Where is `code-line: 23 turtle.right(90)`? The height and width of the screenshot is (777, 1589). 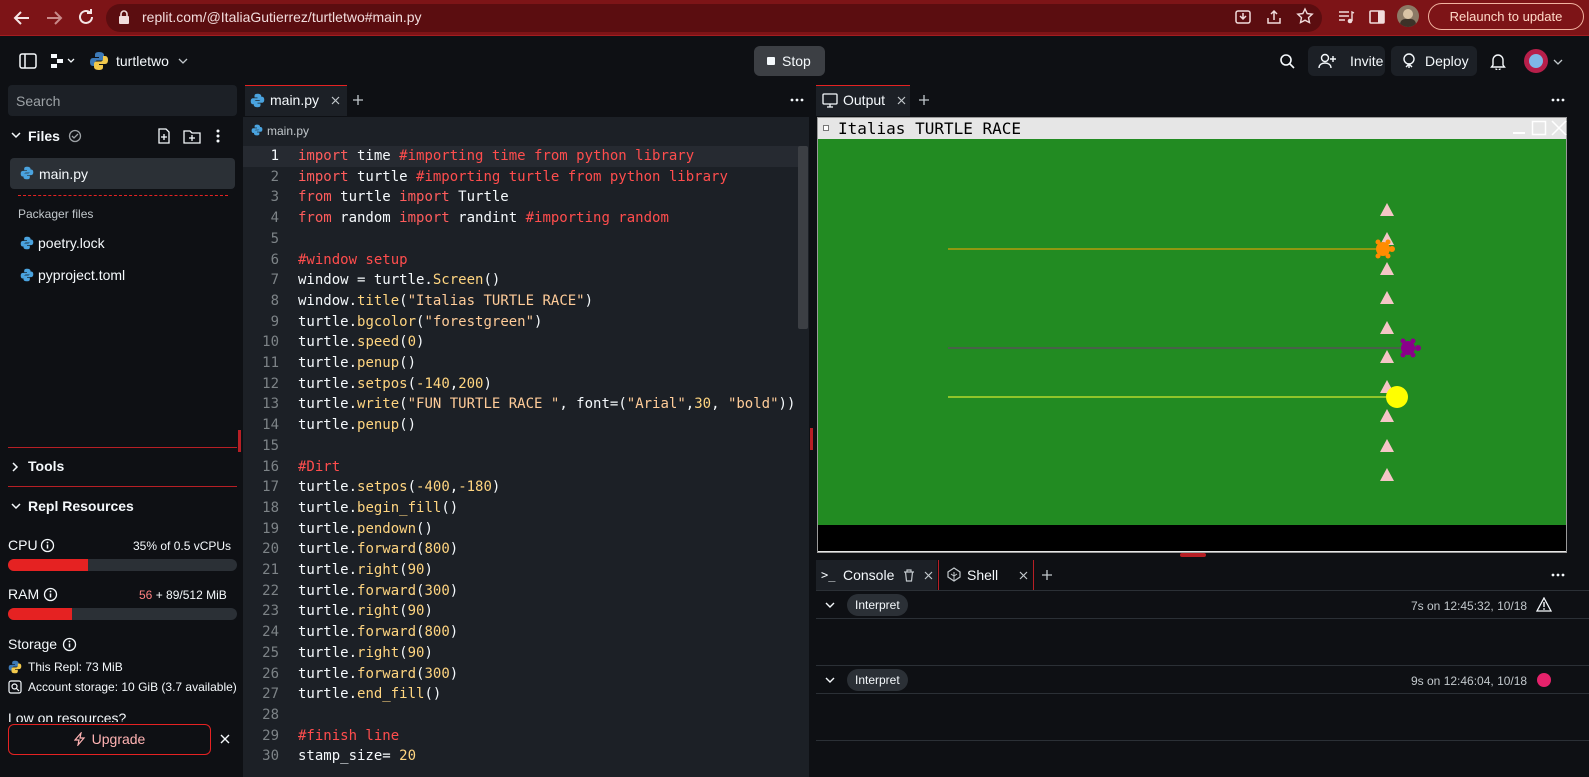
code-line: 23 turtle.right(90) is located at coordinates (521, 611).